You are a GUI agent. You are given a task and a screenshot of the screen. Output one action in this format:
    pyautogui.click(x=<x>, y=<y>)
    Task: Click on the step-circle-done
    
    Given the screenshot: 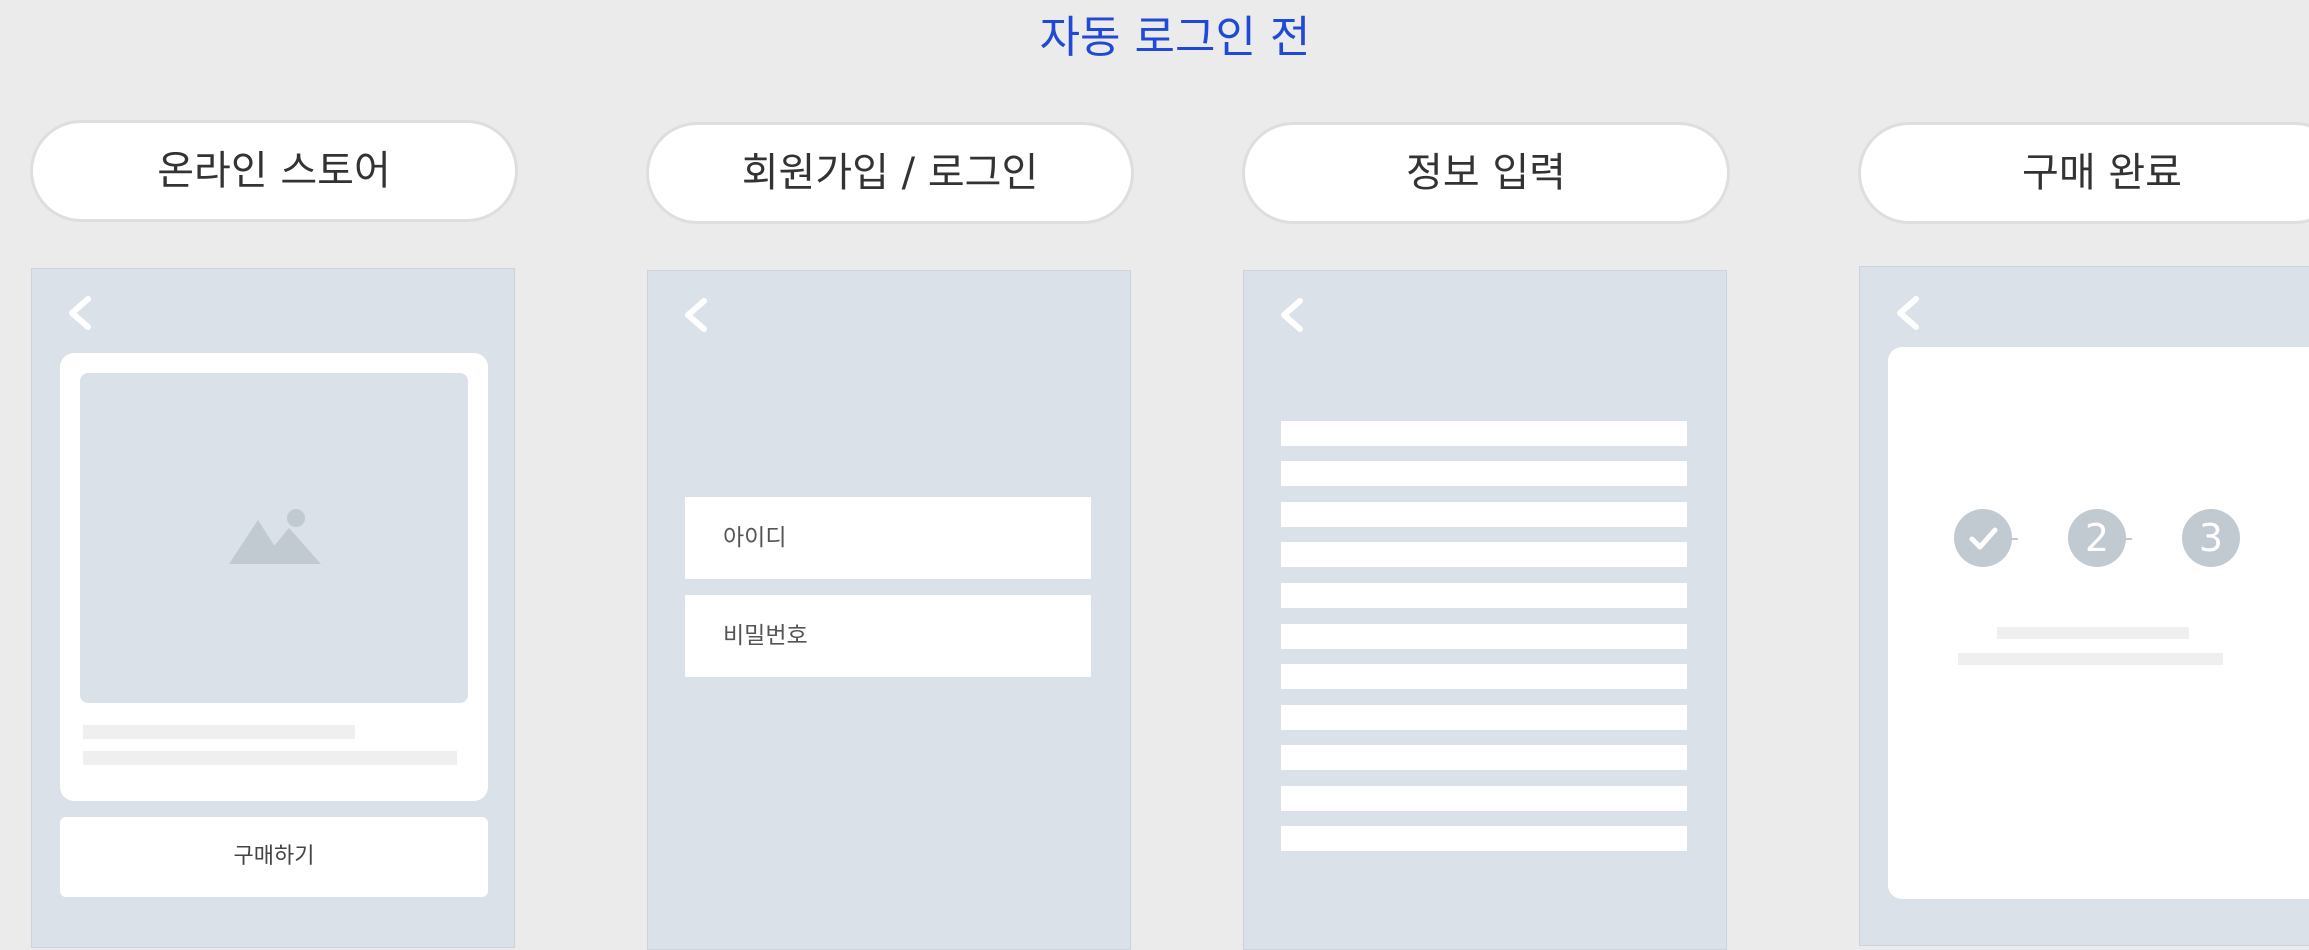 What is the action you would take?
    pyautogui.click(x=1983, y=538)
    